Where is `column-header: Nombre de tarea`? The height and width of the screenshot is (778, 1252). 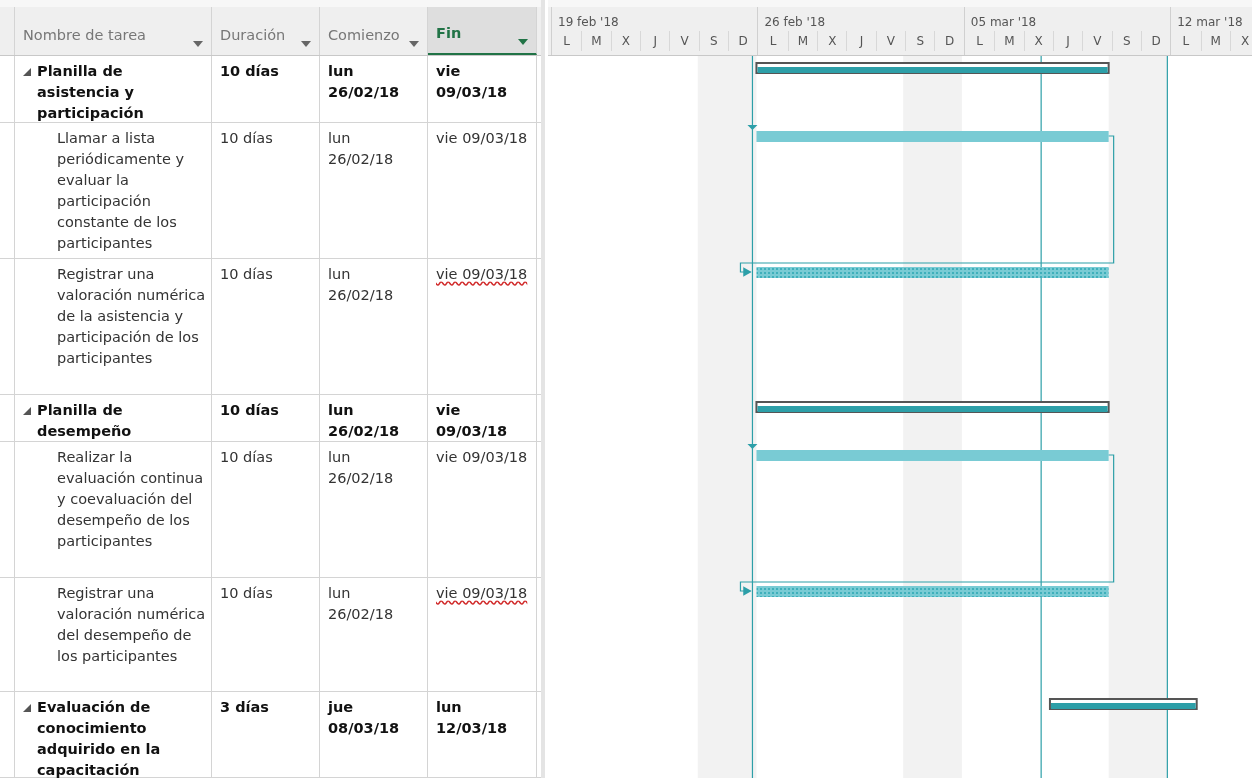 column-header: Nombre de tarea is located at coordinates (113, 31).